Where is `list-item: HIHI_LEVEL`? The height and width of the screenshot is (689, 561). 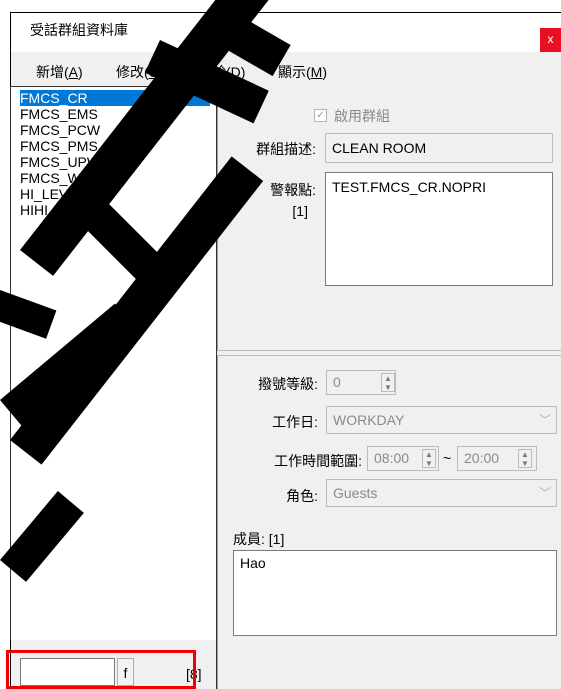 list-item: HIHI_LEVEL is located at coordinates (115, 210).